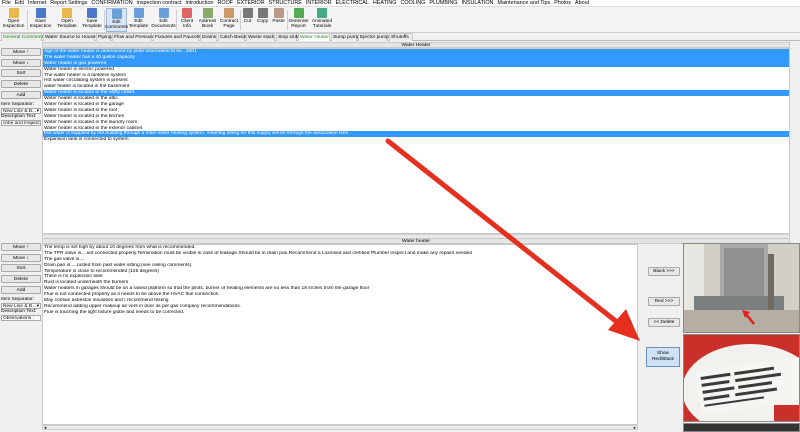  Describe the element at coordinates (21, 62) in the screenshot. I see `top_panel-move-down-button: Move ↓` at that location.